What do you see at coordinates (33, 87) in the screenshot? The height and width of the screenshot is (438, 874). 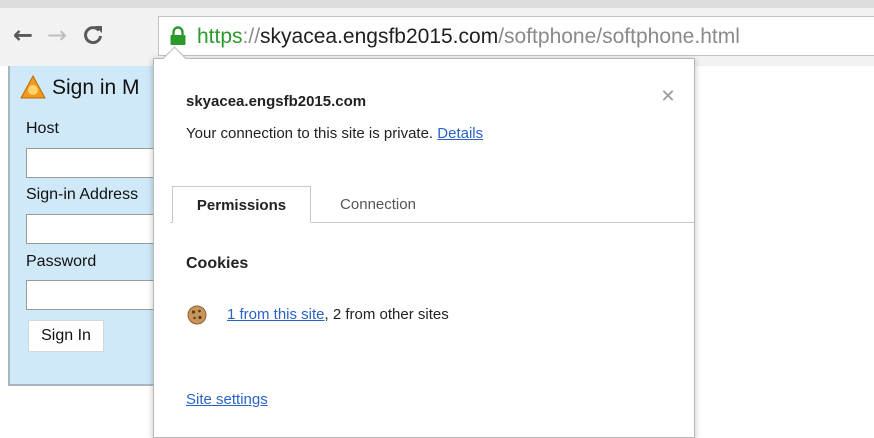 I see `softphone-logo-icon` at bounding box center [33, 87].